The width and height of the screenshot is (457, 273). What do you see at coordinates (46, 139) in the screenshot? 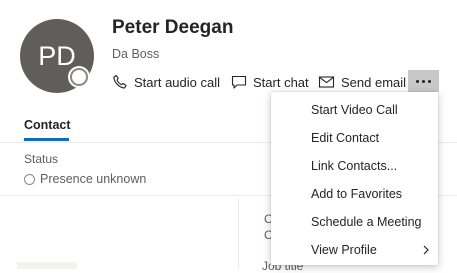
I see `tab-active-indicator` at bounding box center [46, 139].